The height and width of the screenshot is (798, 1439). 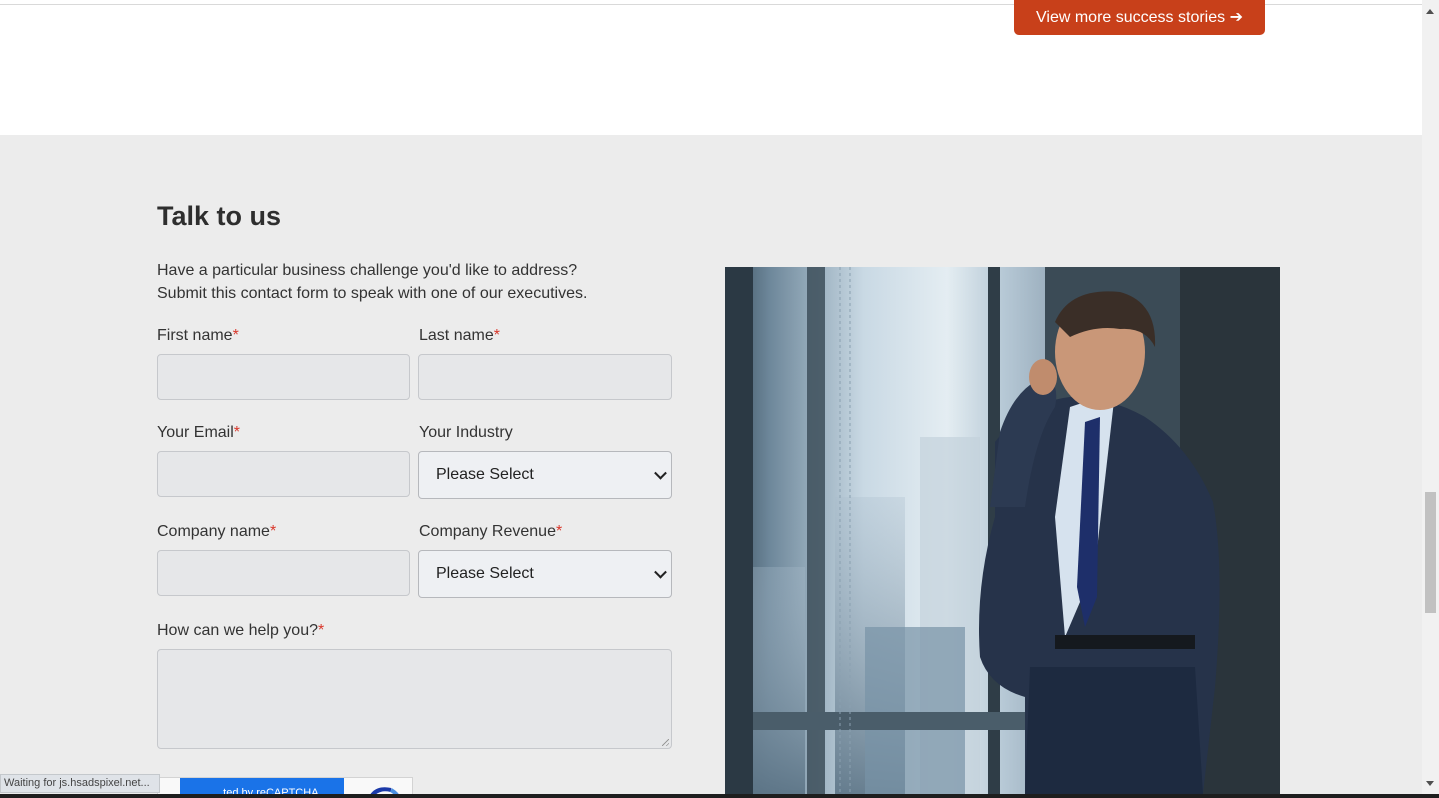 I want to click on window-bottom-edge, so click(x=719, y=796).